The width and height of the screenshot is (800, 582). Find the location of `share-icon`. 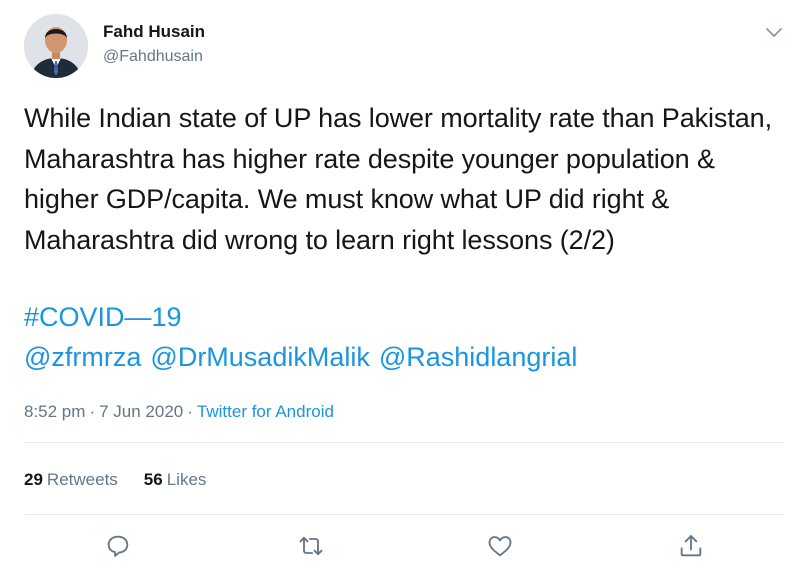

share-icon is located at coordinates (691, 546).